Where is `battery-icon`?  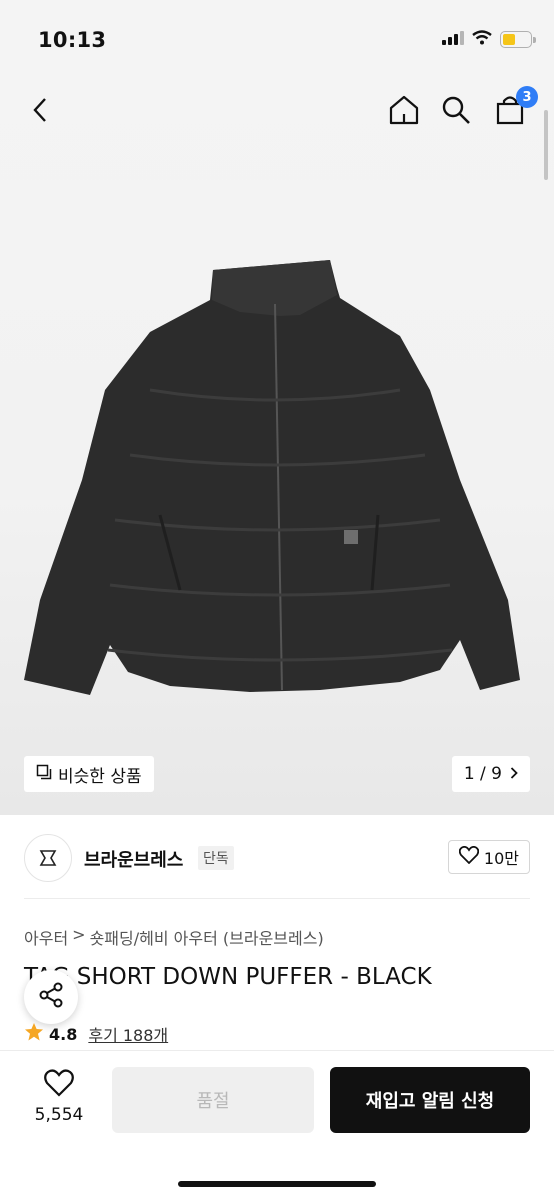 battery-icon is located at coordinates (518, 39).